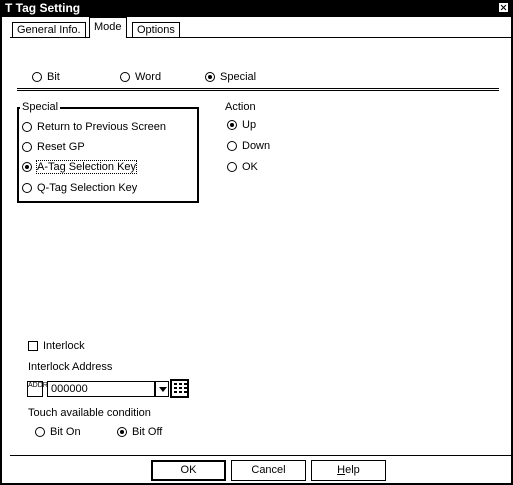 The height and width of the screenshot is (485, 513). Describe the element at coordinates (240, 107) in the screenshot. I see `action-label: Action` at that location.